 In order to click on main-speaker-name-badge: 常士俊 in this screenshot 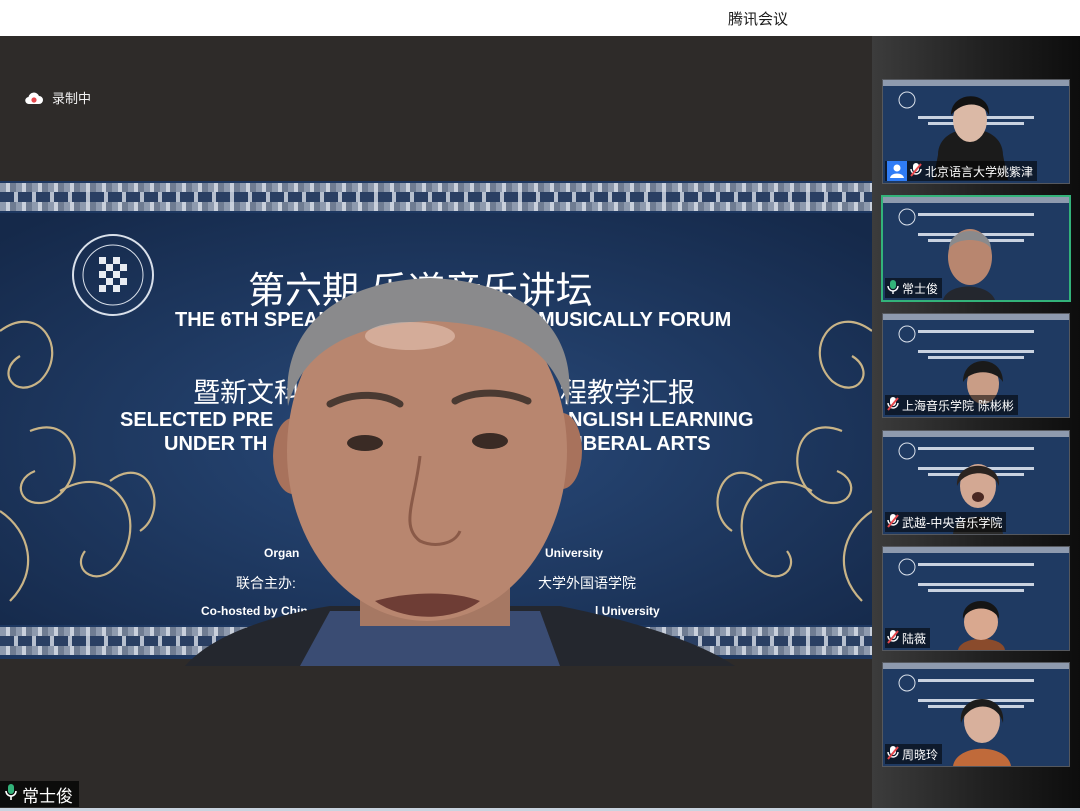, I will do `click(39, 794)`.